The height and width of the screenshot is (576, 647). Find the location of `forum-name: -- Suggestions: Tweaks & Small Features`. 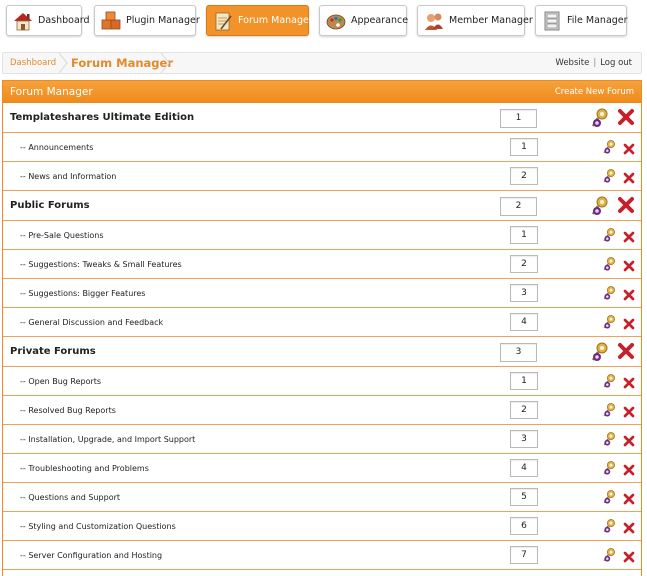

forum-name: -- Suggestions: Tweaks & Small Features is located at coordinates (101, 264).